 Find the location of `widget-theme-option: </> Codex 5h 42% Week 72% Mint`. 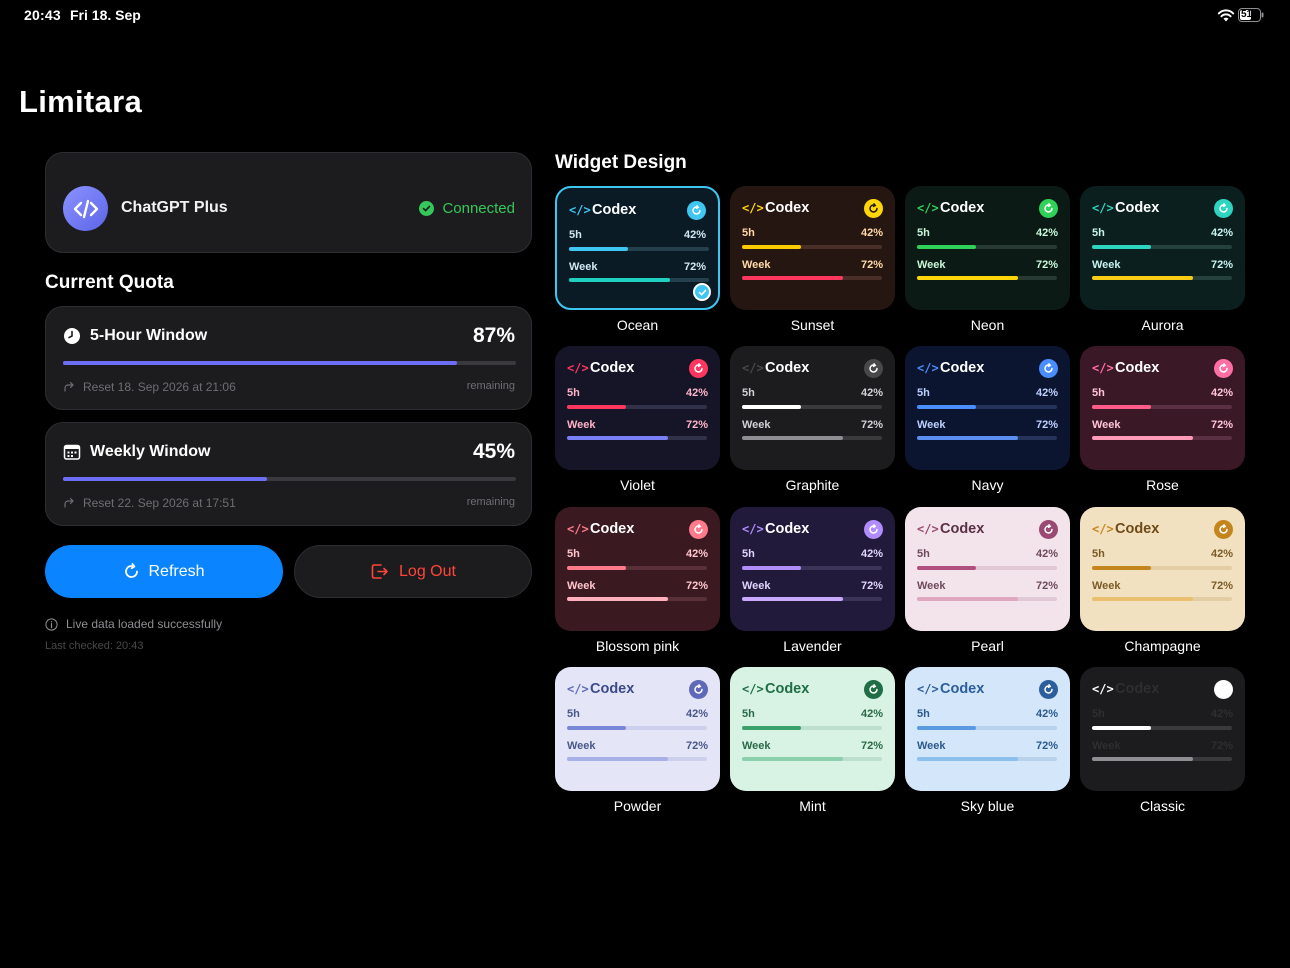

widget-theme-option: </> Codex 5h 42% Week 72% Mint is located at coordinates (812, 742).